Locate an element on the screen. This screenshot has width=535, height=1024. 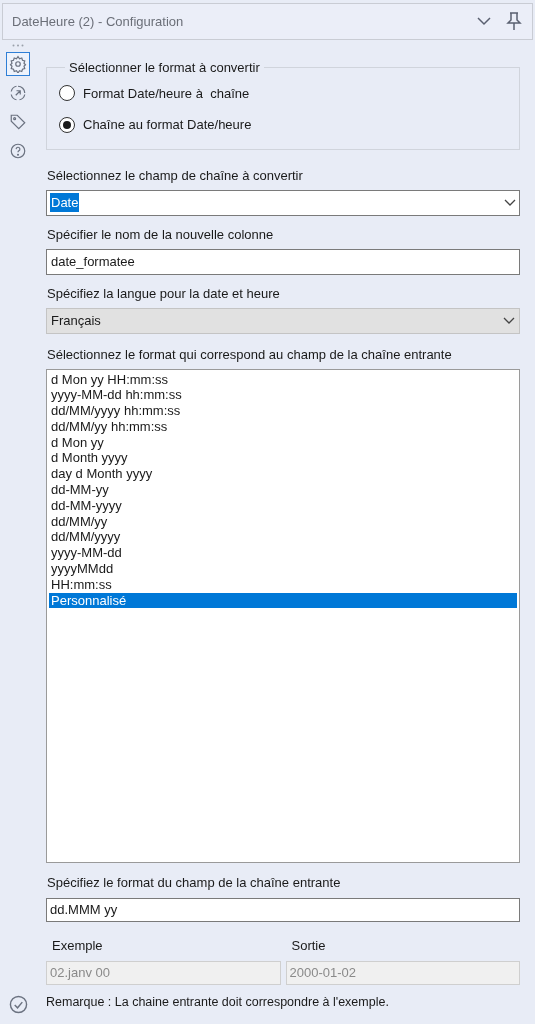
settings-icon is located at coordinates (18, 64).